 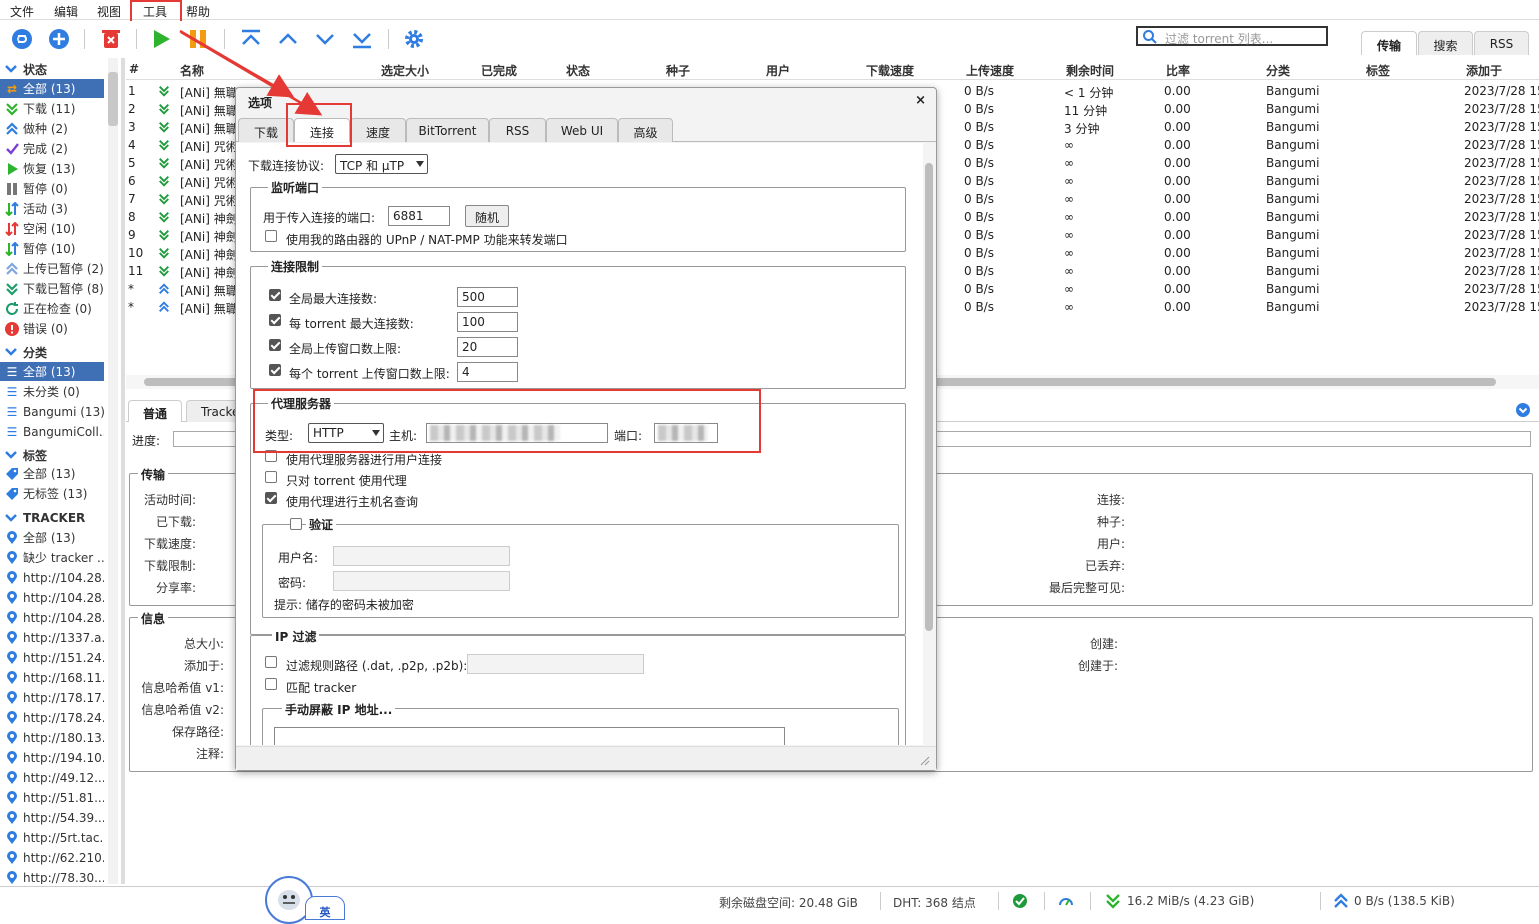 I want to click on col-size: 选定大小, so click(x=405, y=70).